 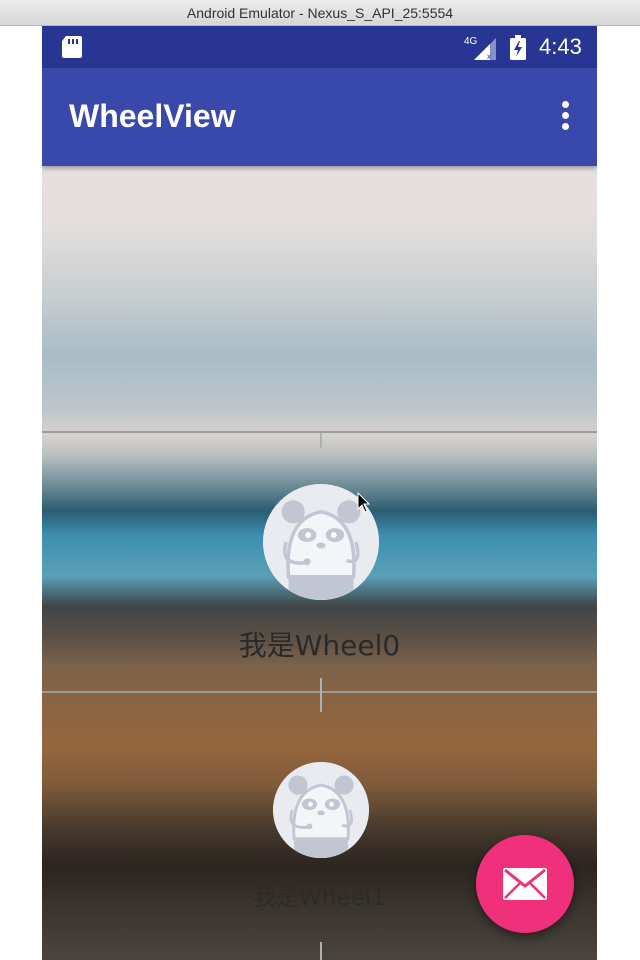 I want to click on bottom-tick, so click(x=321, y=951).